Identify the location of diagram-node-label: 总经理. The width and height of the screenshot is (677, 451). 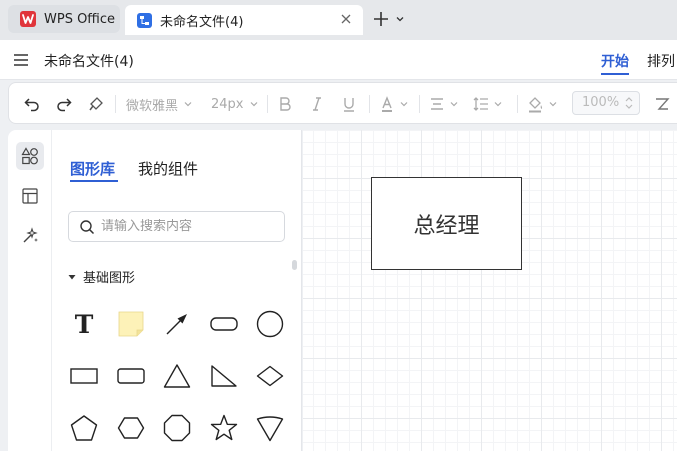
(446, 226).